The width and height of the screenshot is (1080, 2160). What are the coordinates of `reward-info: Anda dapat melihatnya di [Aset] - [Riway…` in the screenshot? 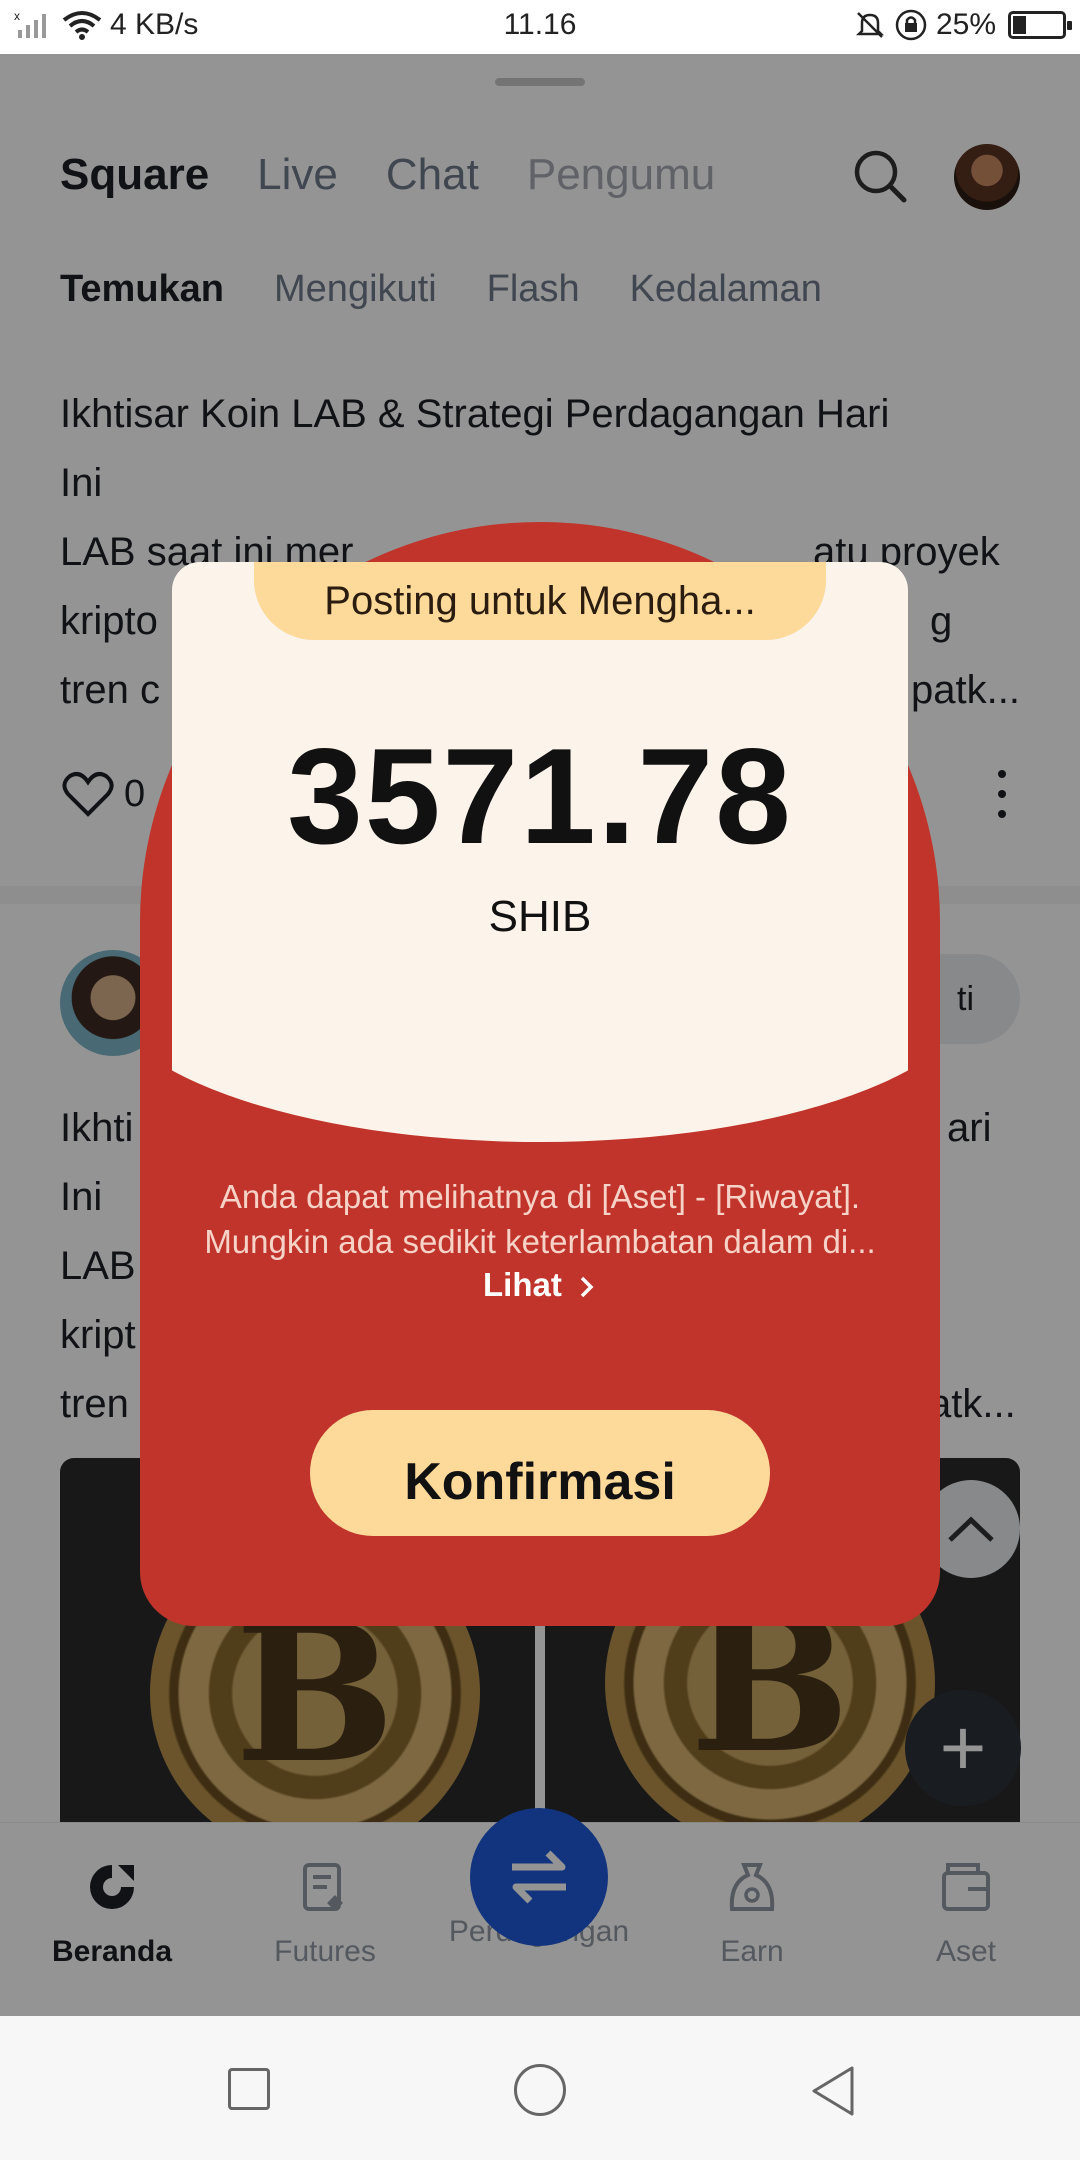 It's located at (540, 1219).